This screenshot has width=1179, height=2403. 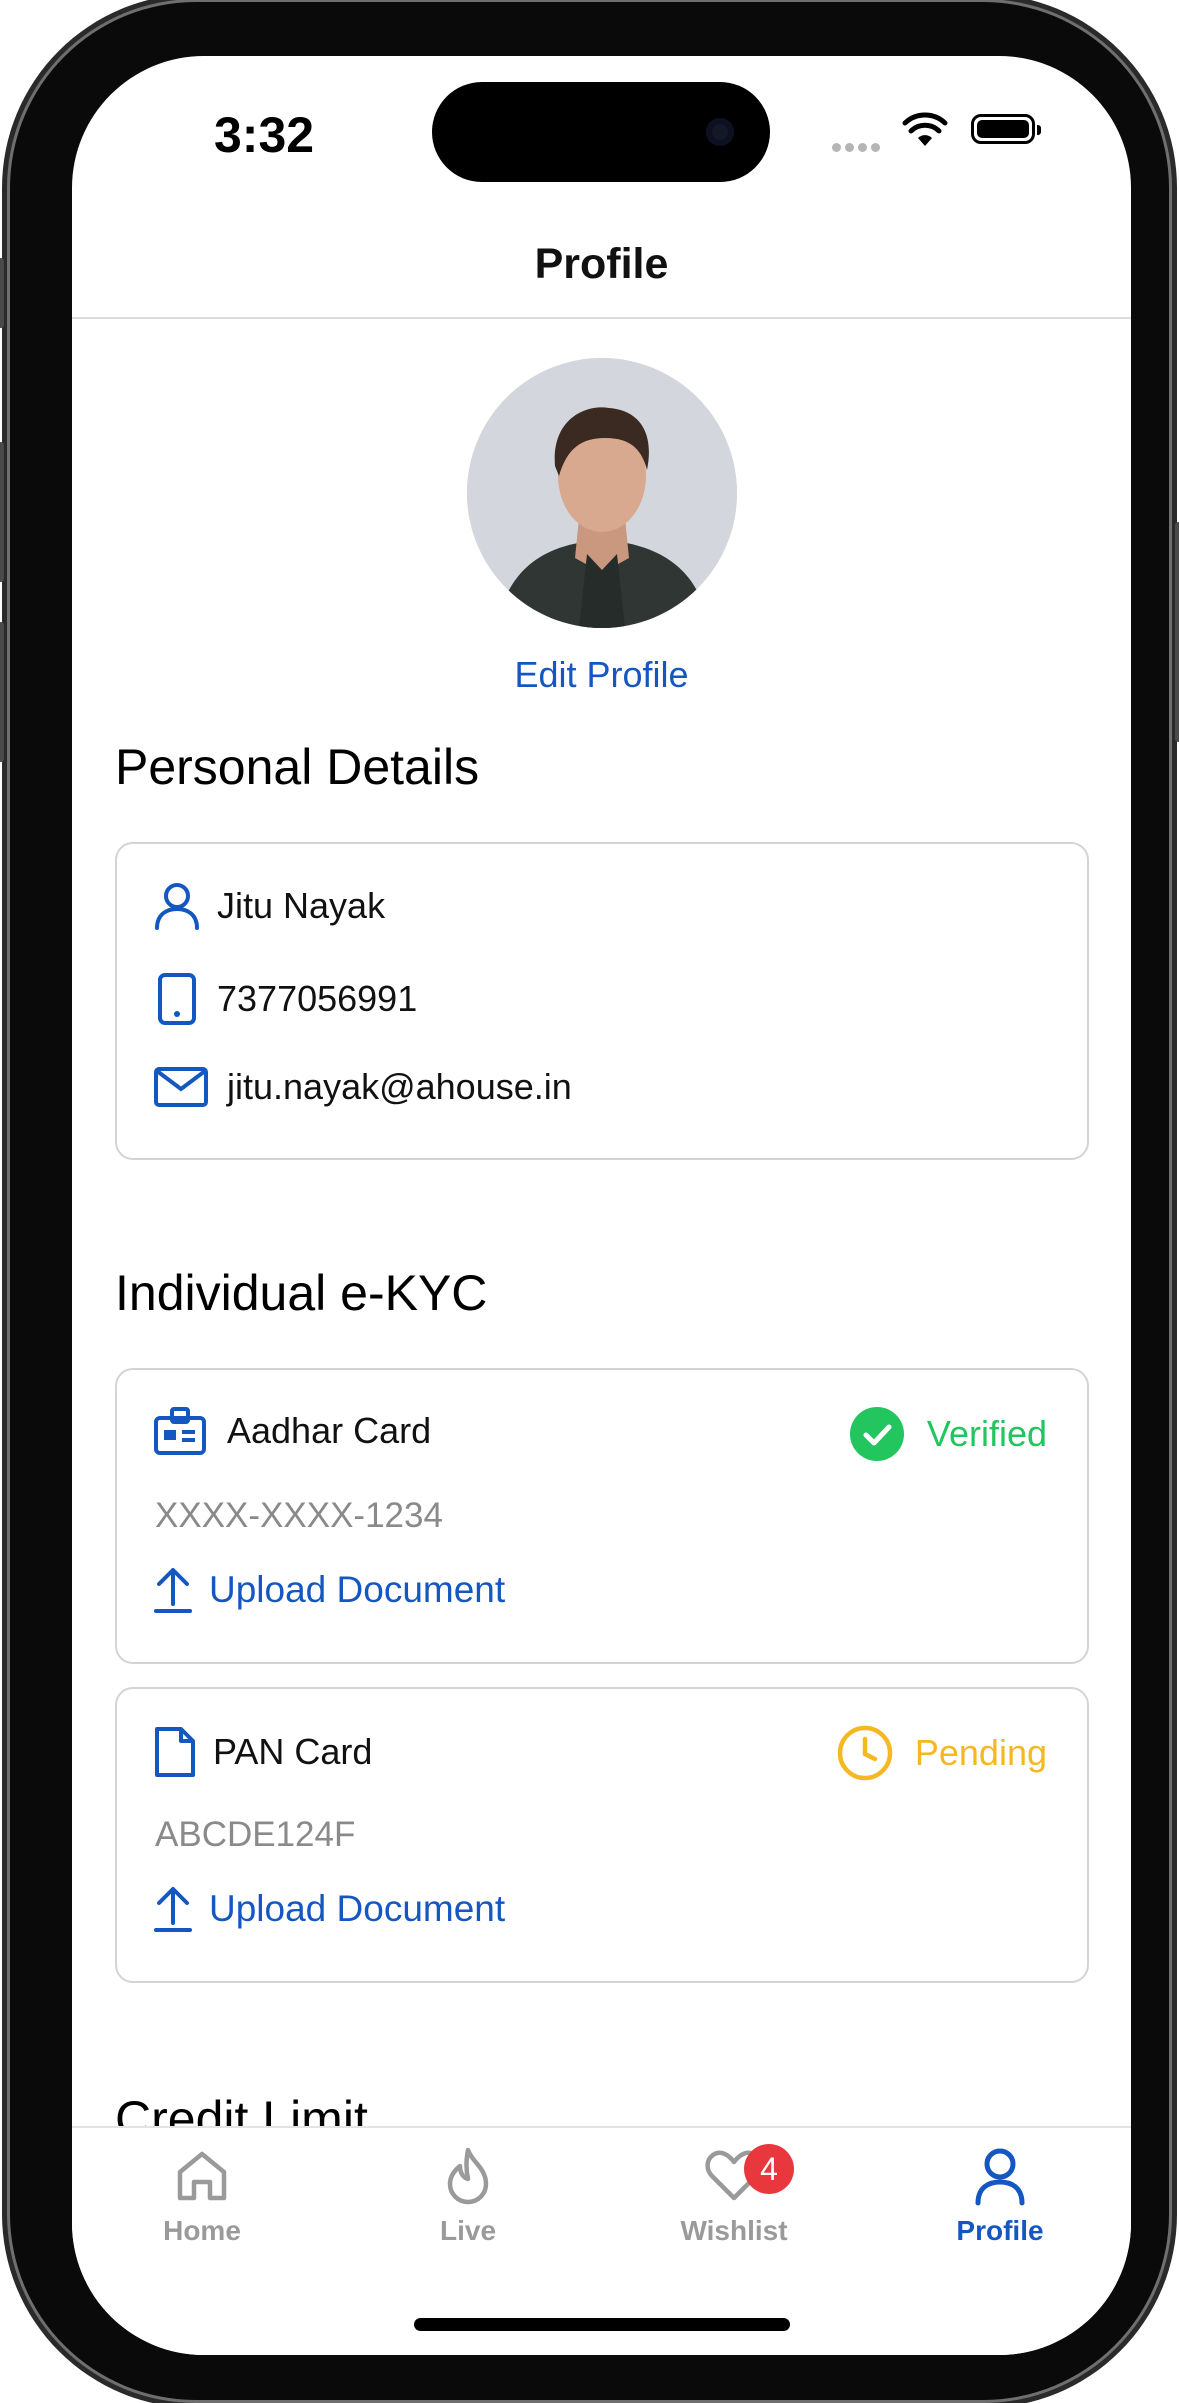 I want to click on tab-home: Home, so click(x=202, y=2196).